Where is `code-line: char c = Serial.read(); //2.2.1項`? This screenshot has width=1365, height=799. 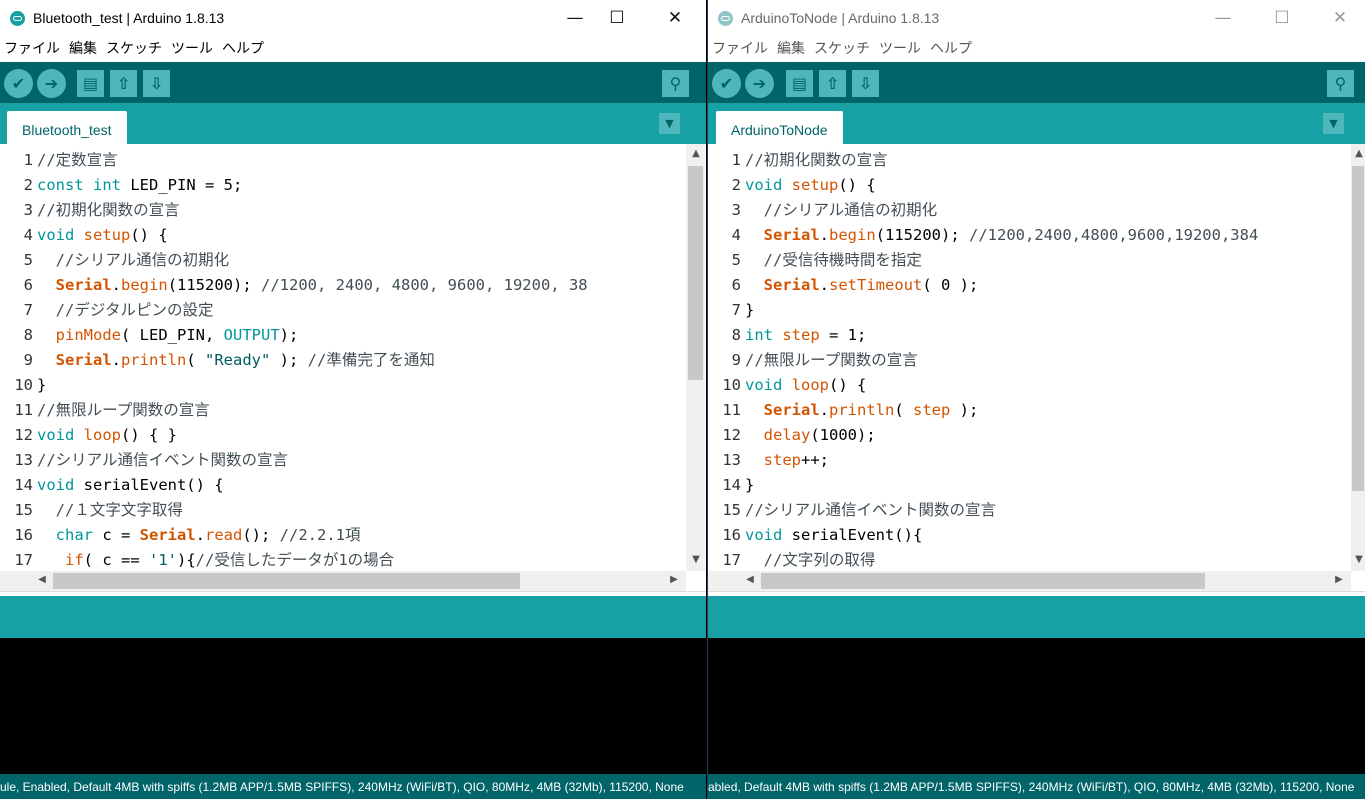
code-line: char c = Serial.read(); //2.2.1項 is located at coordinates (361, 535).